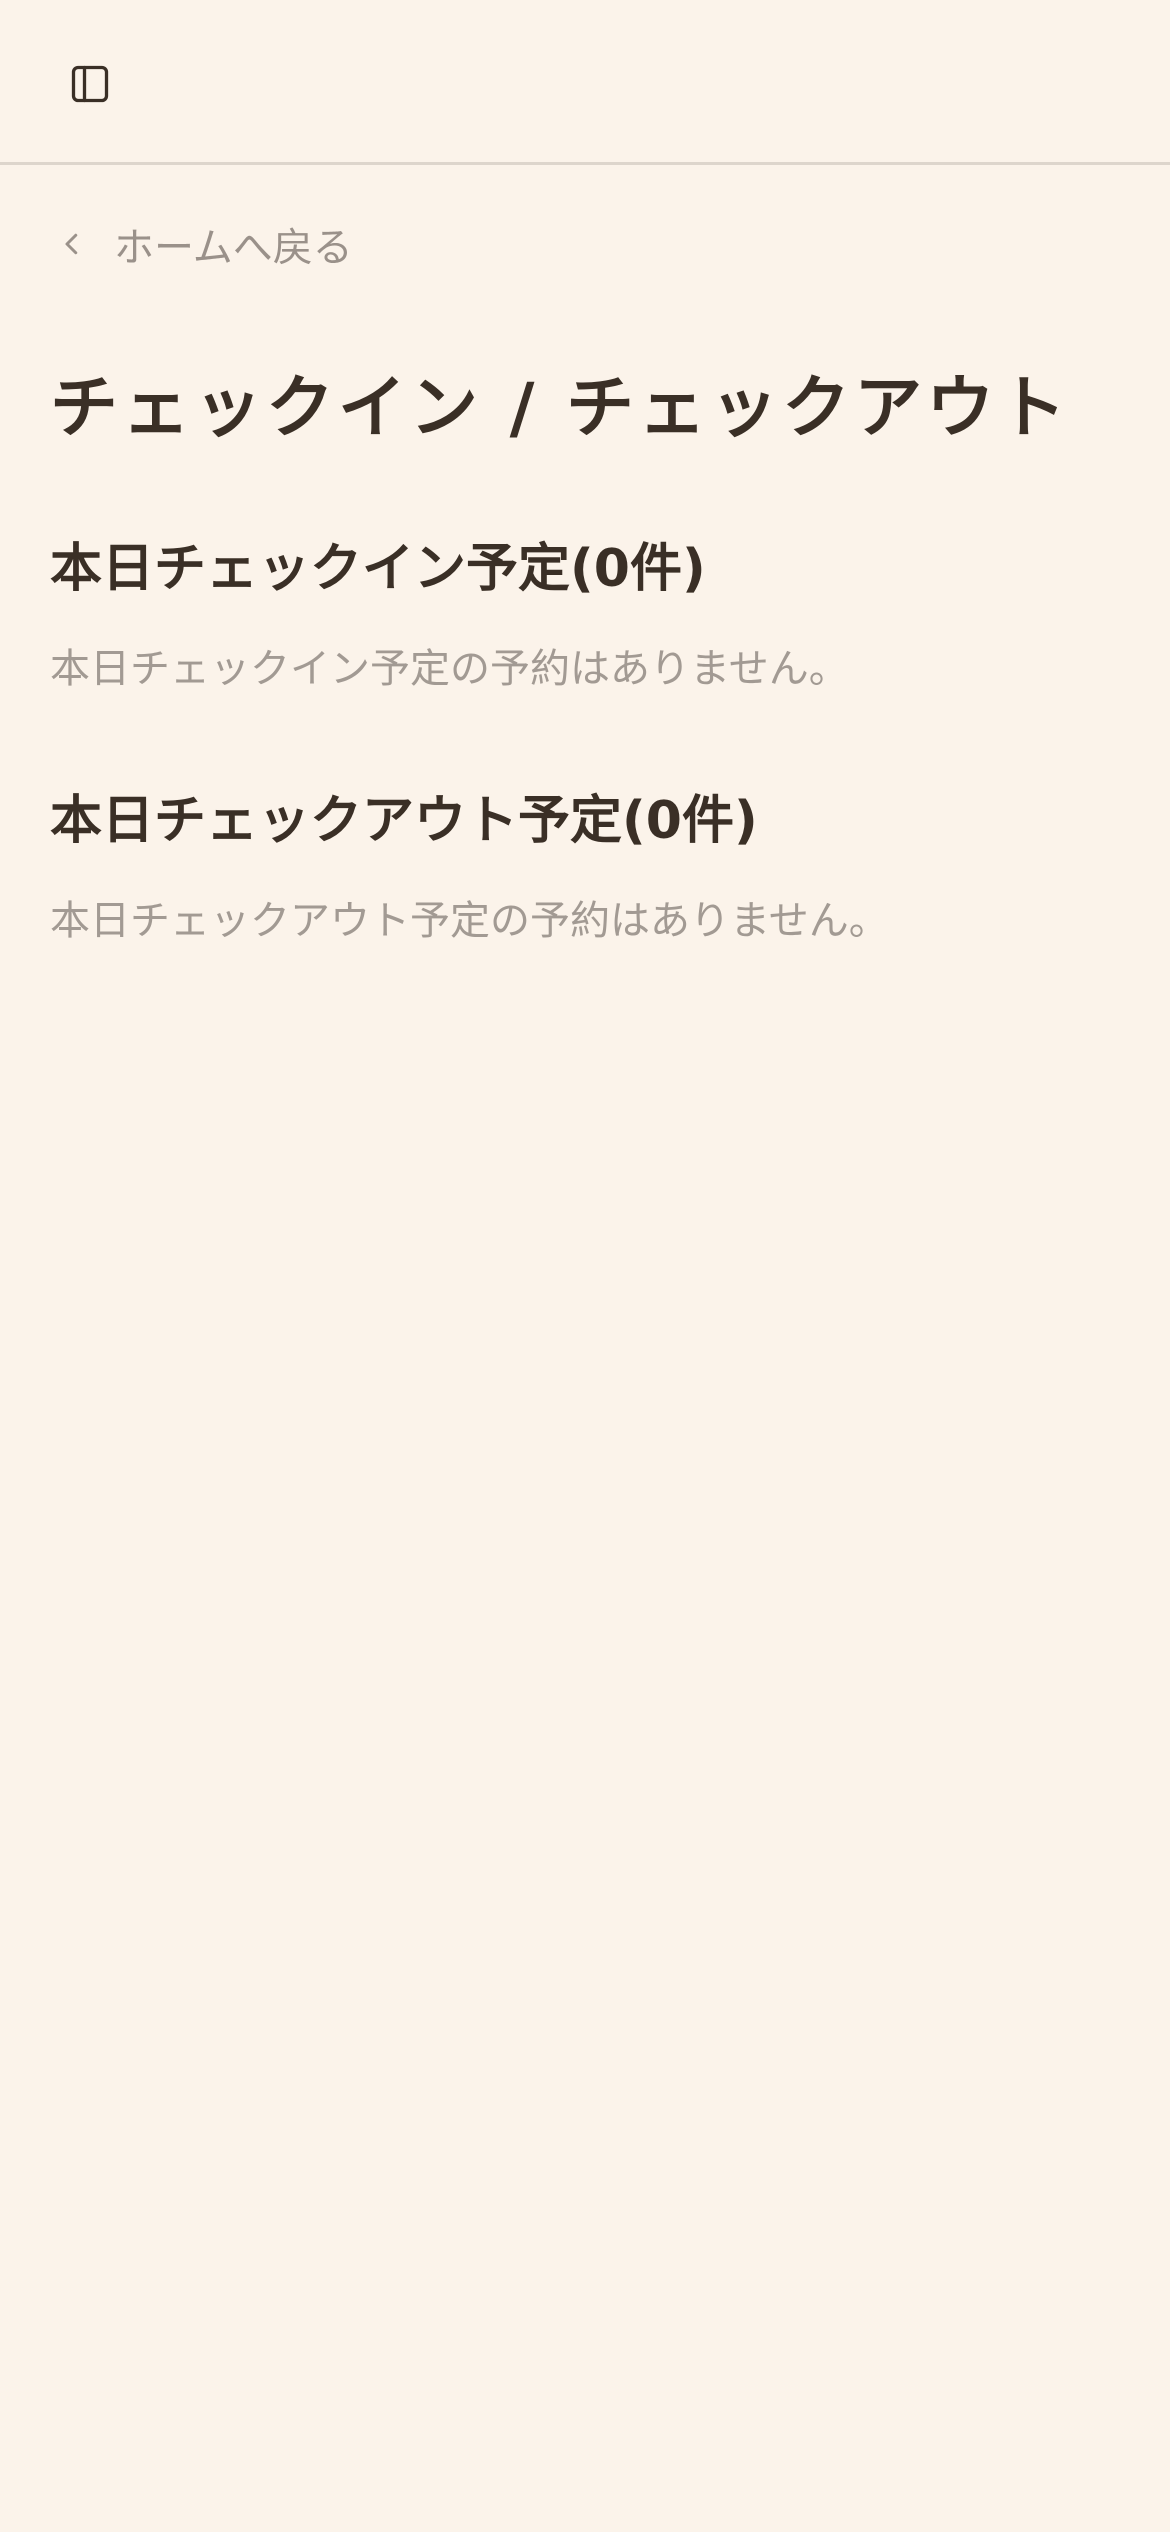 The image size is (1170, 2532). I want to click on sidebar-panel-icon, so click(90, 84).